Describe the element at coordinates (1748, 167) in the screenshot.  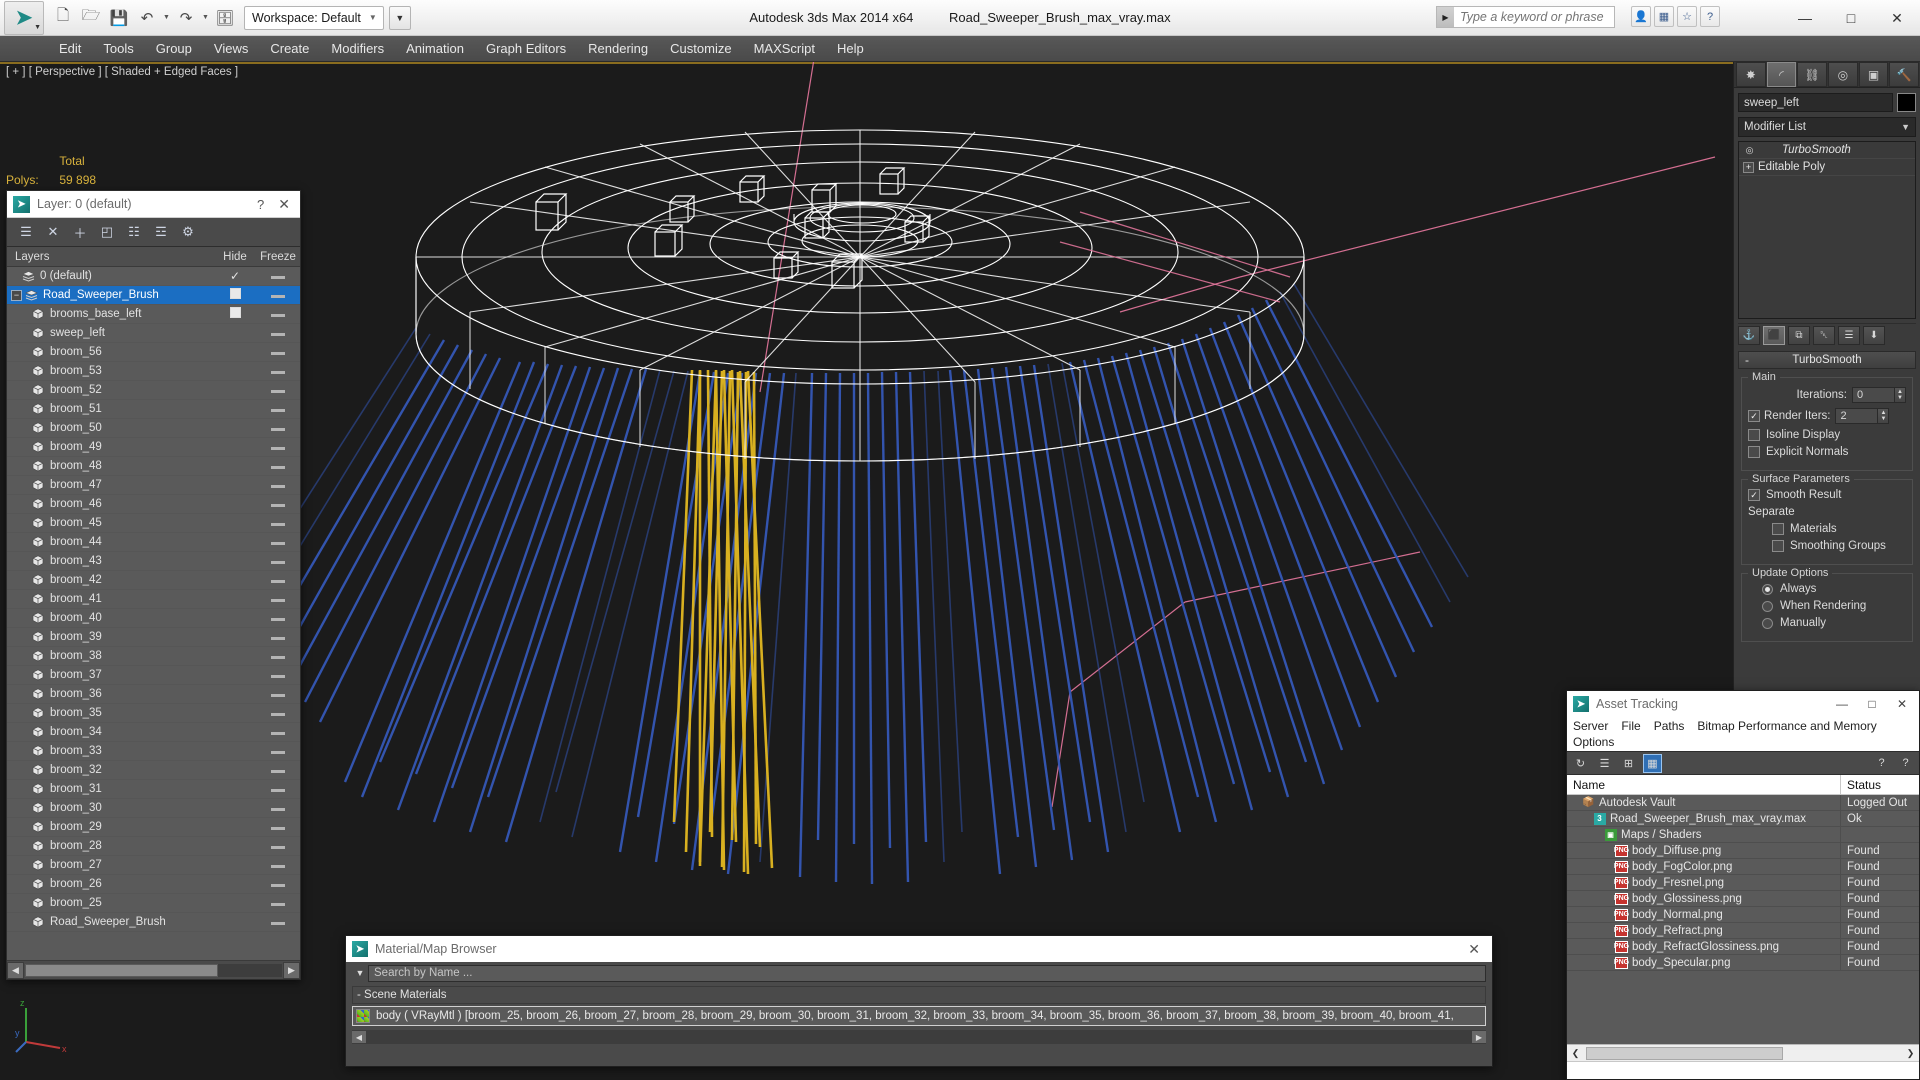
I see `expand-plus-icon: +` at that location.